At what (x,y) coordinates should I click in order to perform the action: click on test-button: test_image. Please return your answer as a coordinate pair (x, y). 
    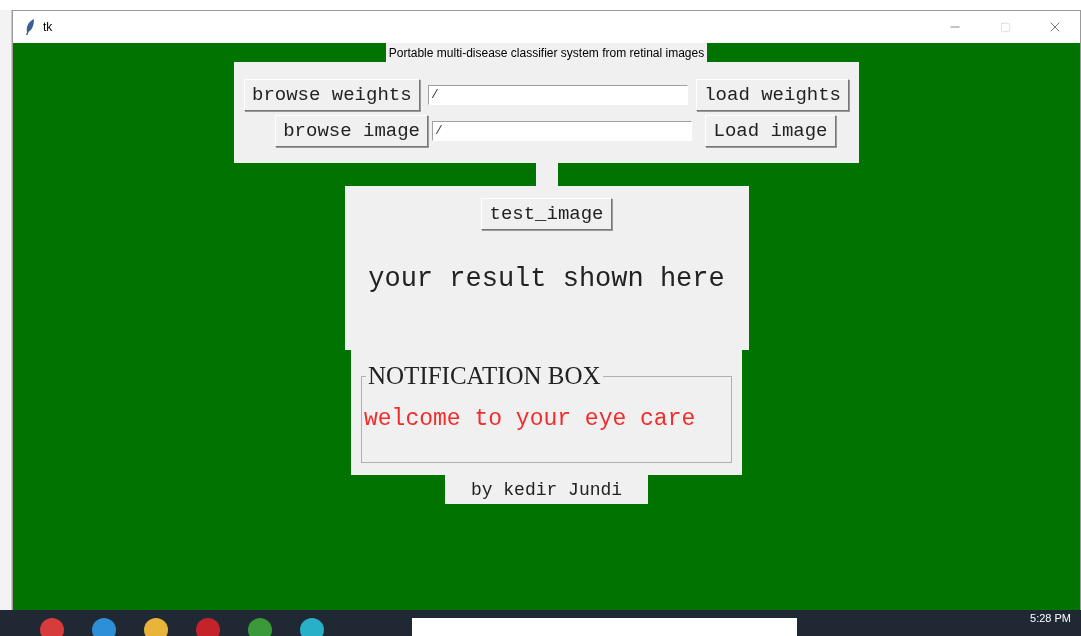
    Looking at the image, I should click on (546, 214).